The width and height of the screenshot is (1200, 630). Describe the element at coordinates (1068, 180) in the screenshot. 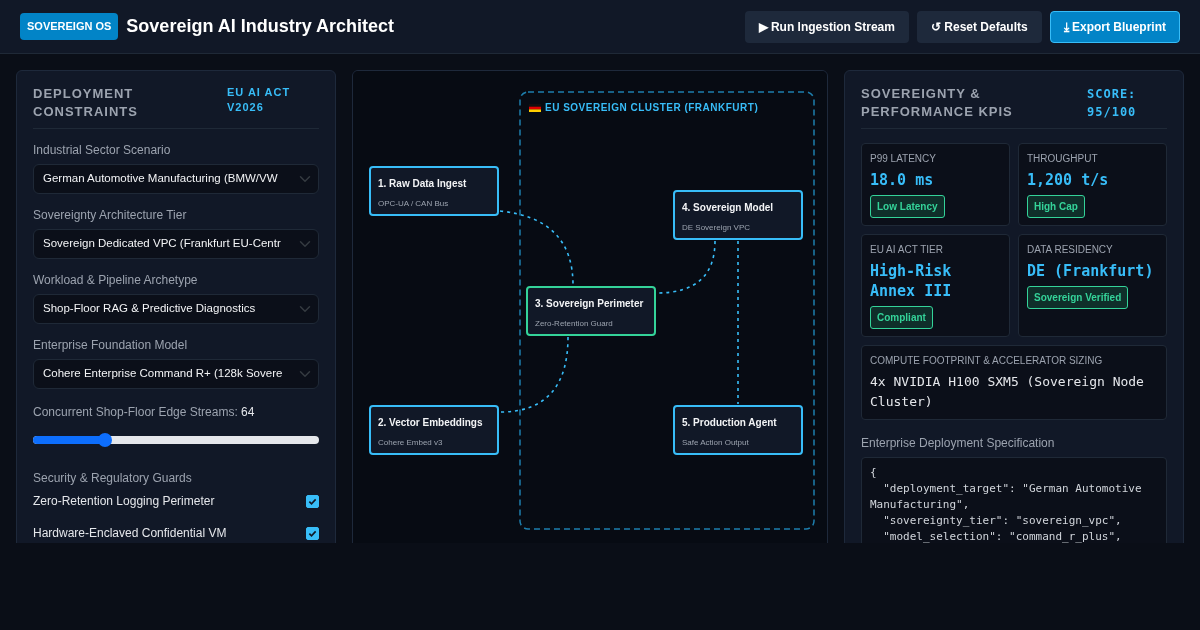

I see `kpi-value: 1,200 t/s` at that location.